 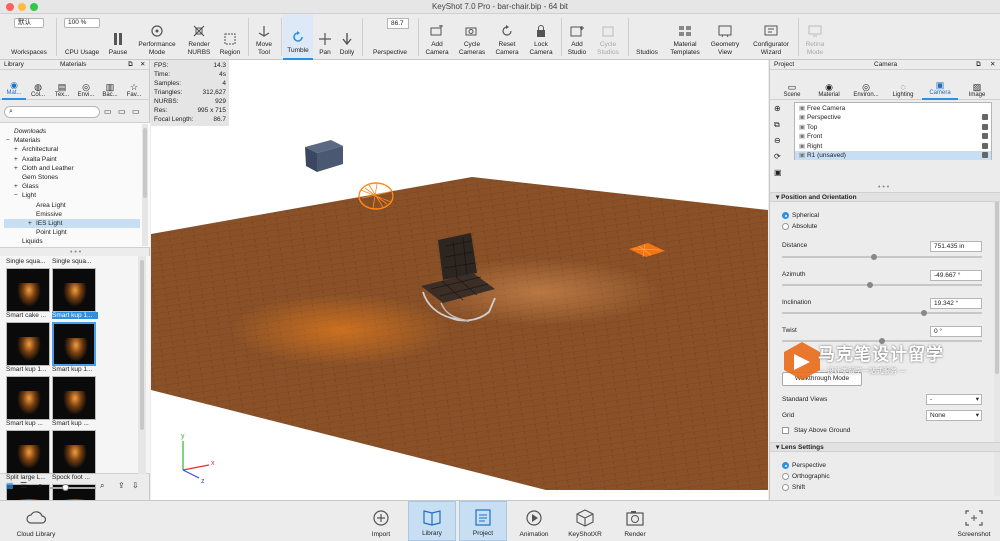 I want to click on tree-item: + Axalta Paint, so click(x=72, y=159).